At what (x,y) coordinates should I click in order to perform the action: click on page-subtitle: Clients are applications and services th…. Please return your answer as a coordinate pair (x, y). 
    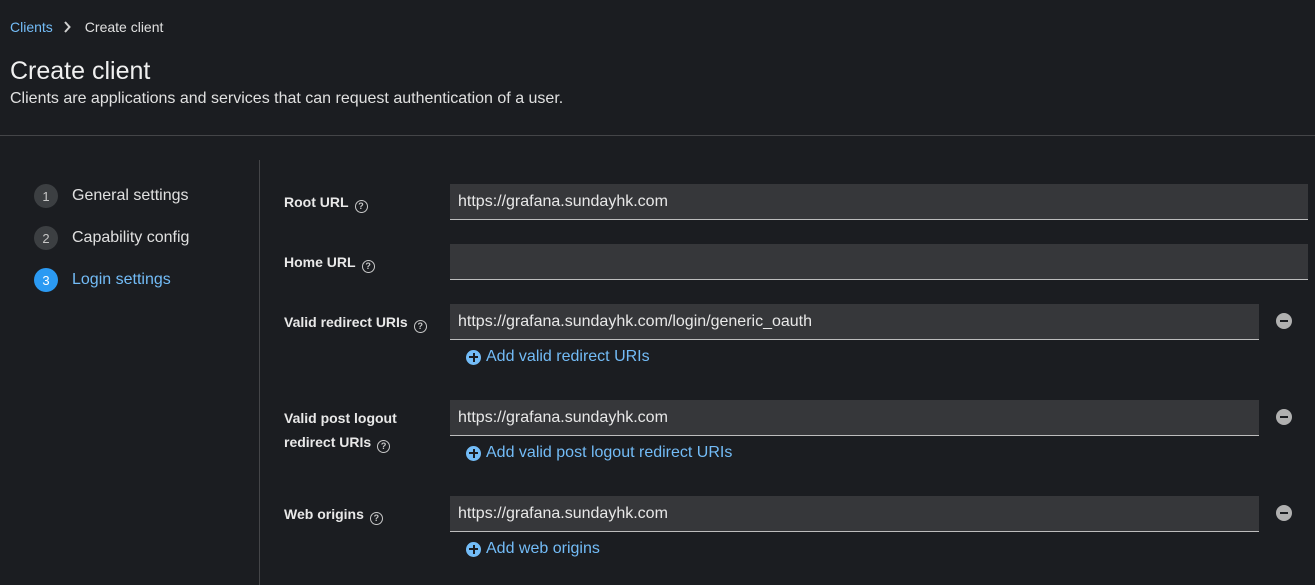
    Looking at the image, I should click on (287, 98).